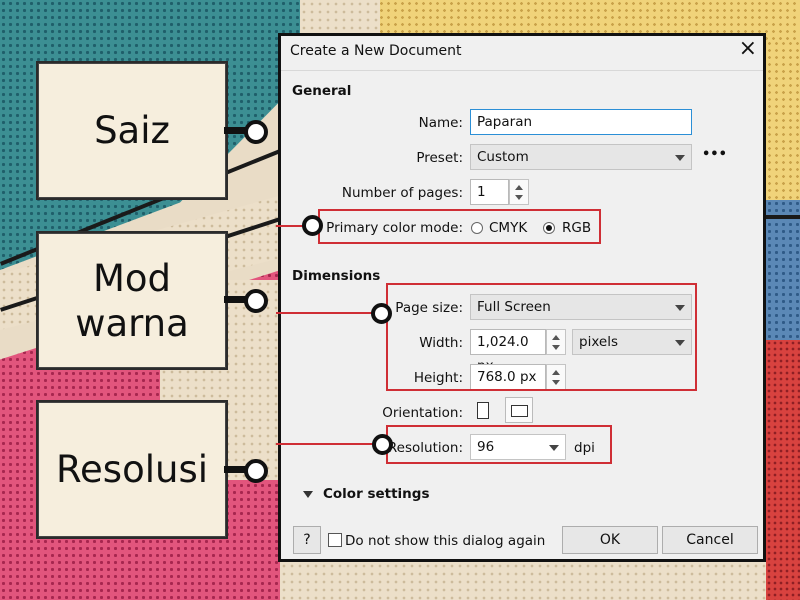  What do you see at coordinates (331, 444) in the screenshot?
I see `resolution-pointer-line` at bounding box center [331, 444].